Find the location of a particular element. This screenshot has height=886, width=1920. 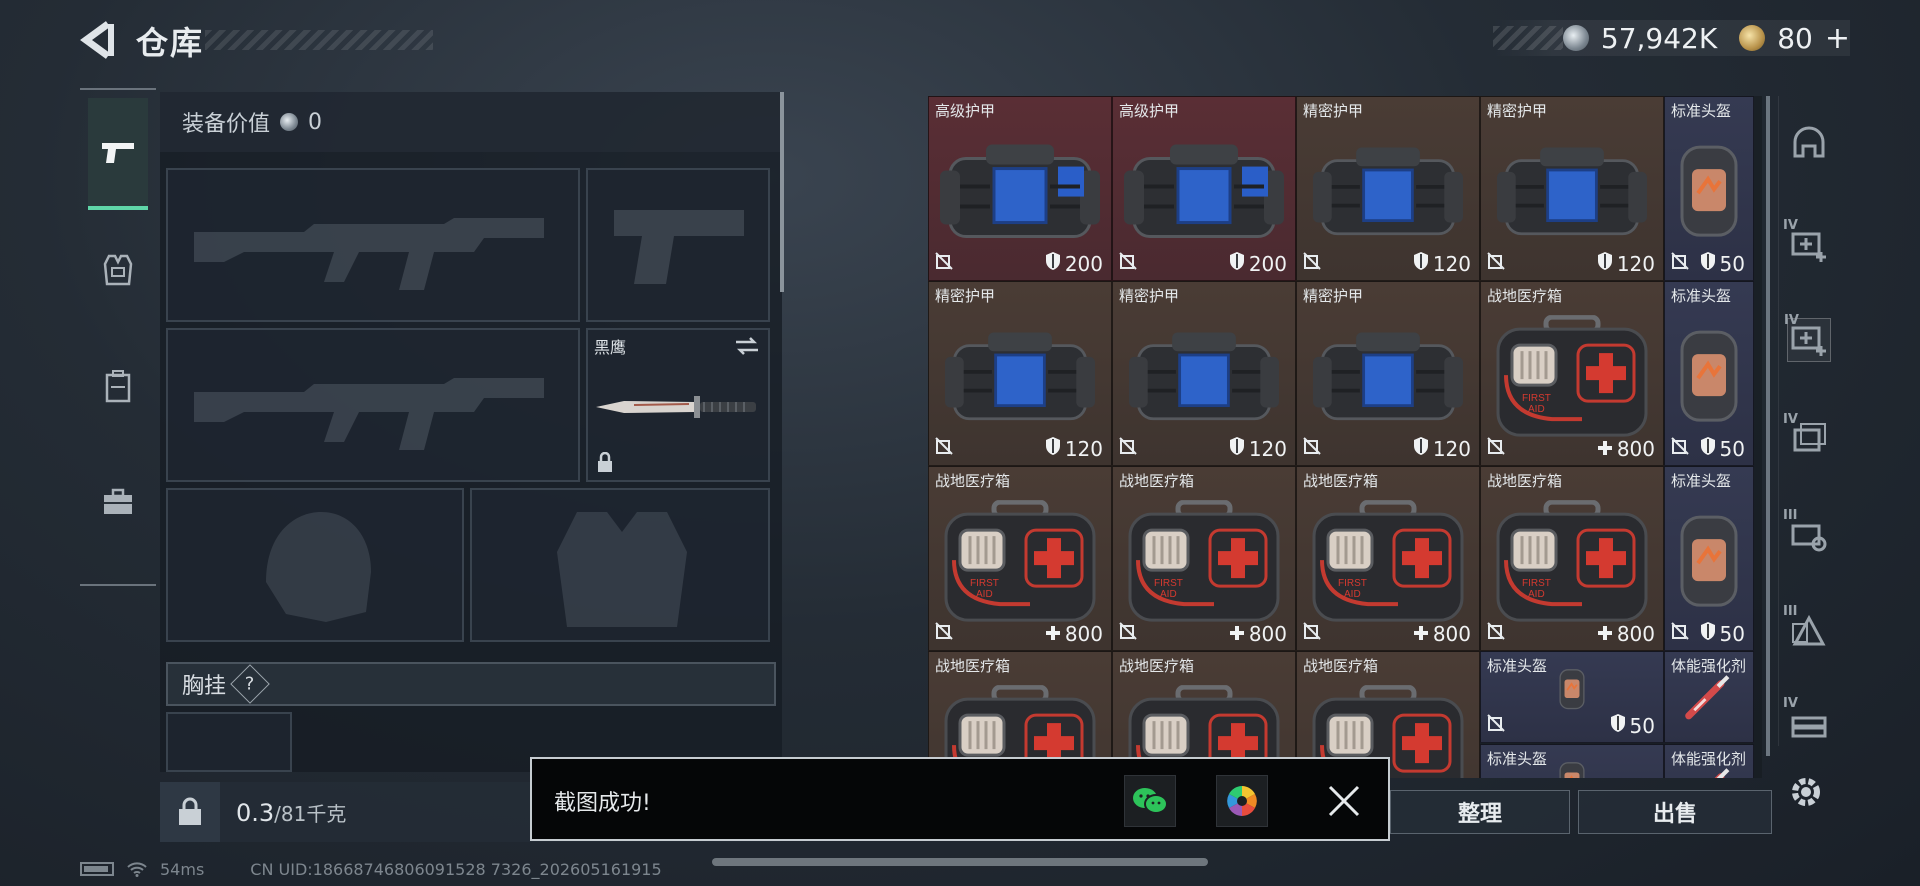

tier-label: IV is located at coordinates (1790, 703).